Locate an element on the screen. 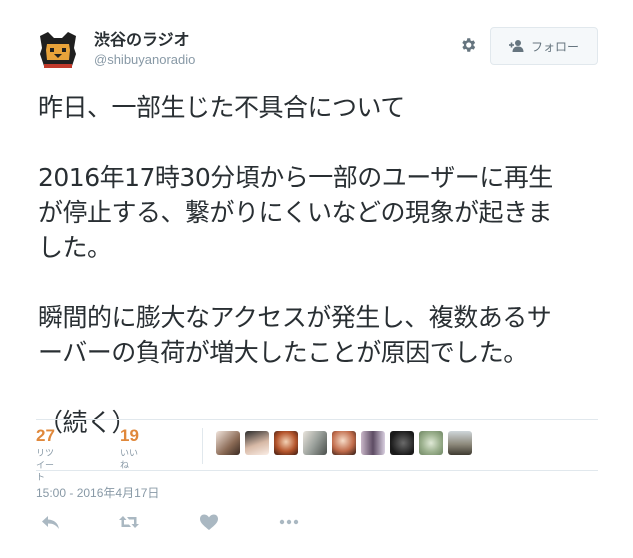 This screenshot has width=633, height=558. retweet-stat: 27 リツイート is located at coordinates (45, 455).